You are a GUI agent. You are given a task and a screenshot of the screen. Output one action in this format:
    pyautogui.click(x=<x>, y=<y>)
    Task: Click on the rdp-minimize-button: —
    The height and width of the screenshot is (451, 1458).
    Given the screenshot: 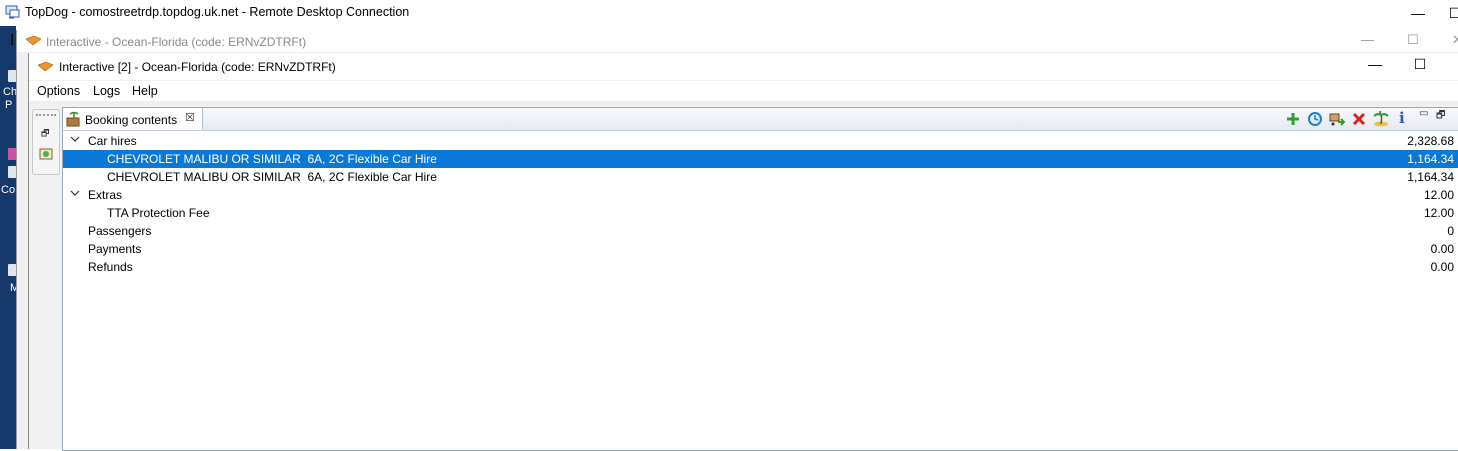 What is the action you would take?
    pyautogui.click(x=1418, y=13)
    